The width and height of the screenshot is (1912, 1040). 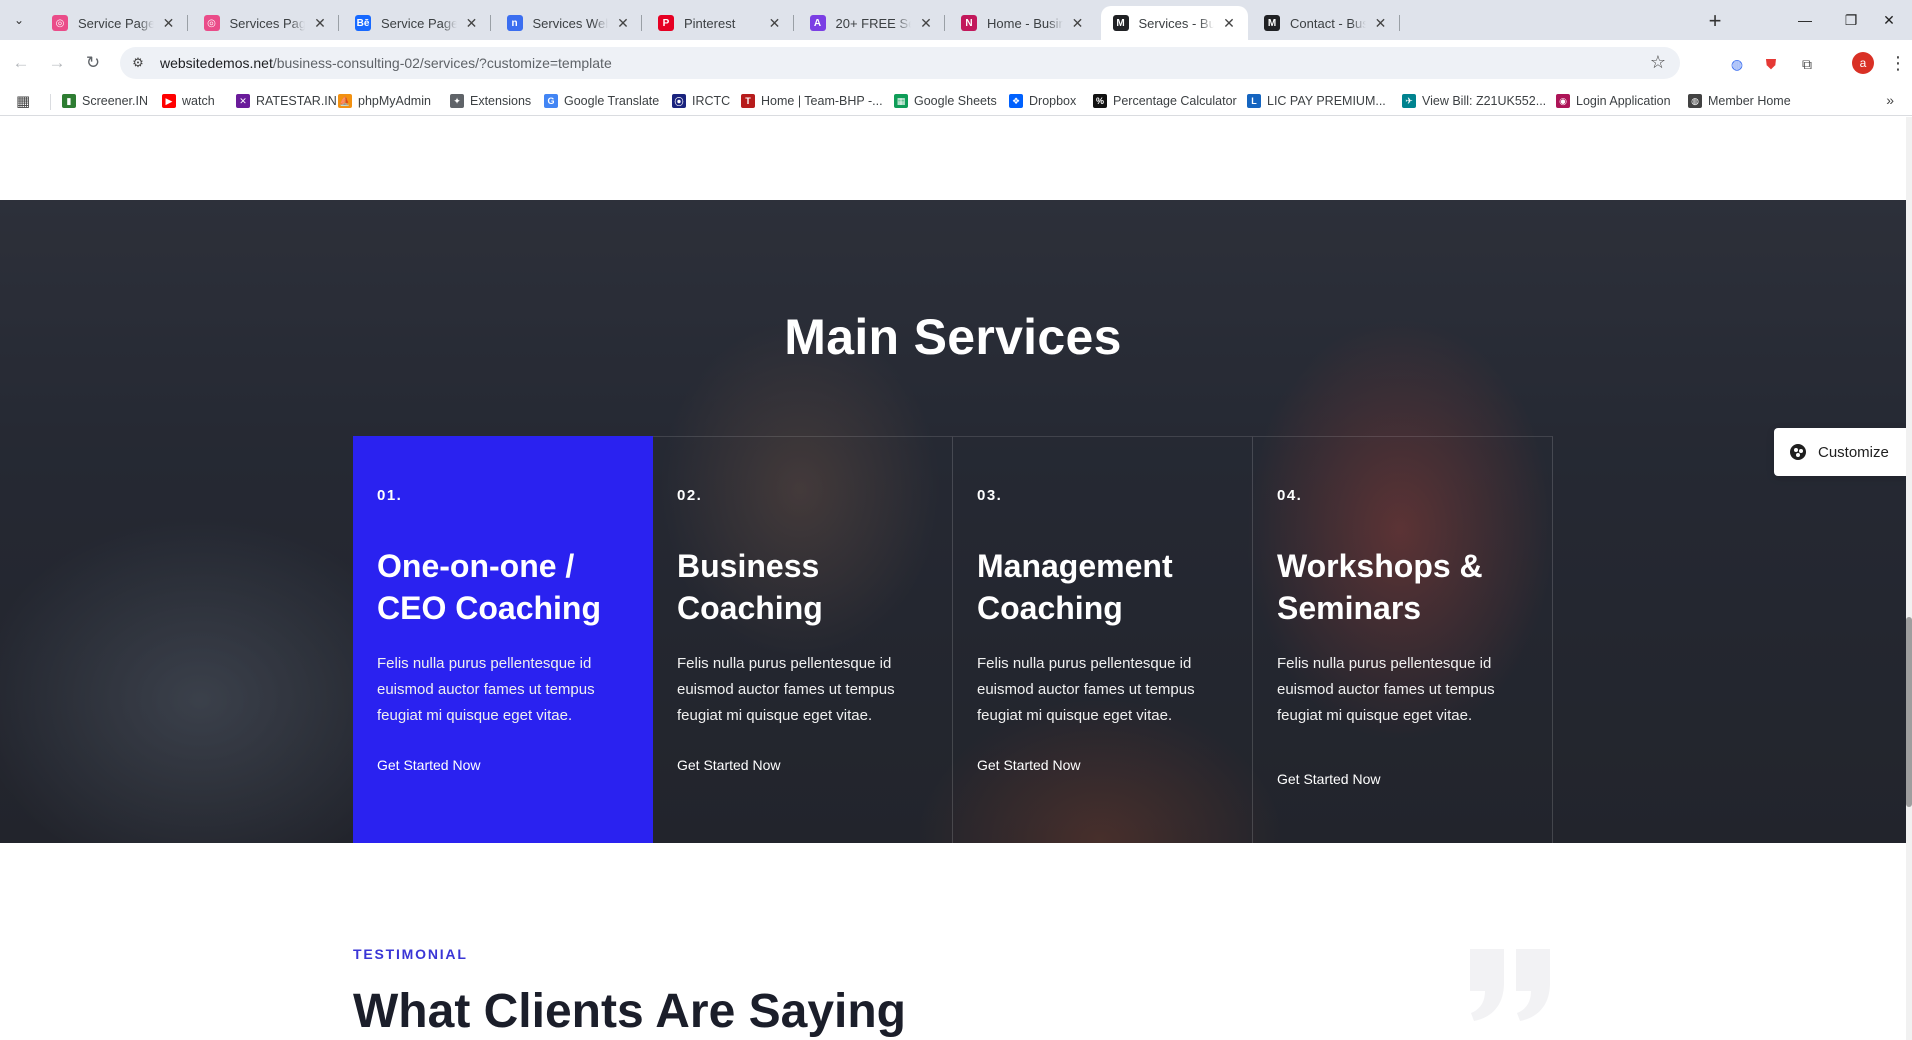 I want to click on bookmark-star-icon: ☆, so click(x=1658, y=62).